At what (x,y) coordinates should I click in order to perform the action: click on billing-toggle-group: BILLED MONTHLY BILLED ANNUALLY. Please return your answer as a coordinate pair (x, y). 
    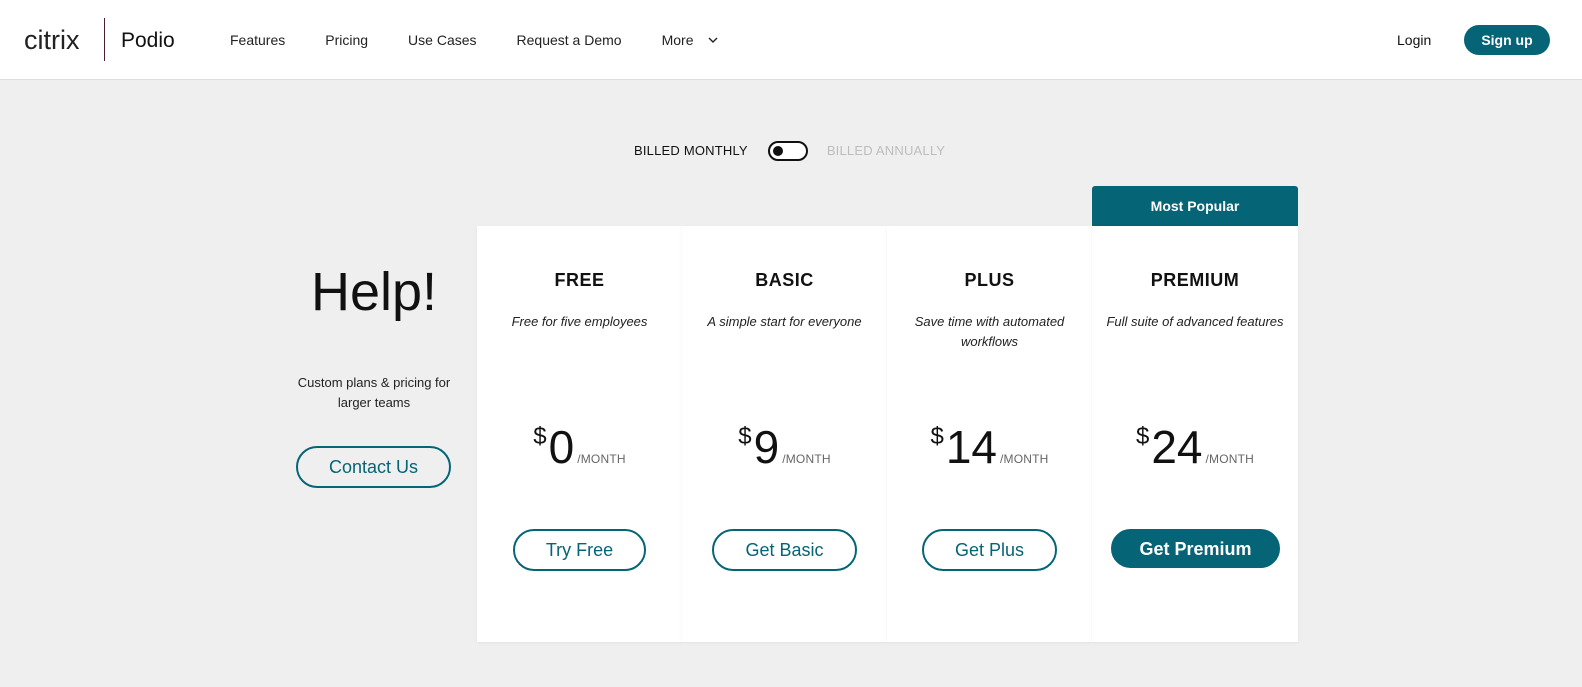
    Looking at the image, I should click on (789, 151).